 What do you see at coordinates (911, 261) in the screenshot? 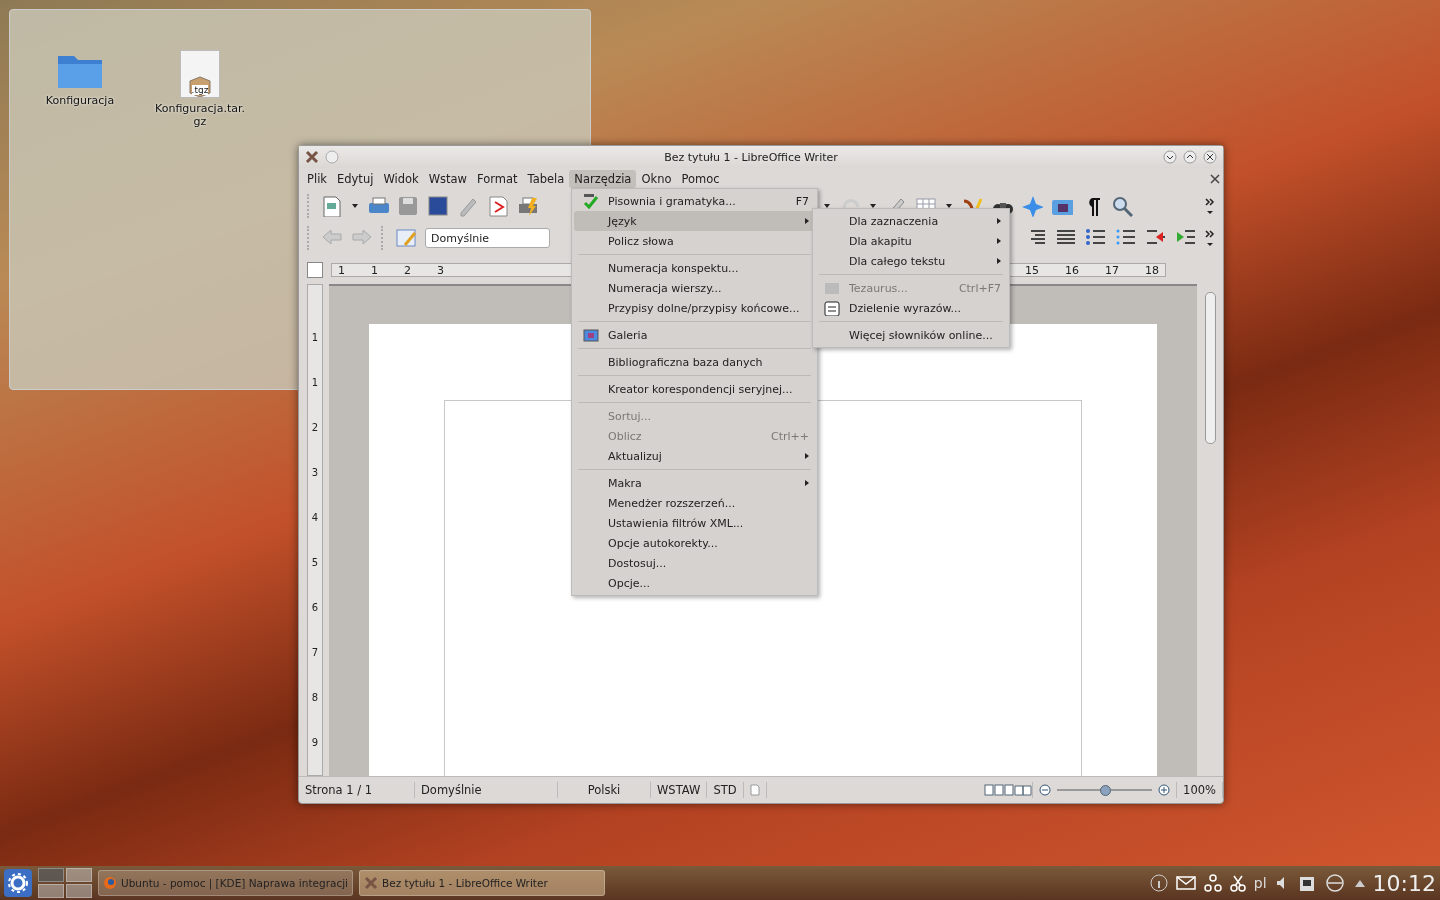
I see `menu-item: Dla całego tekstu` at bounding box center [911, 261].